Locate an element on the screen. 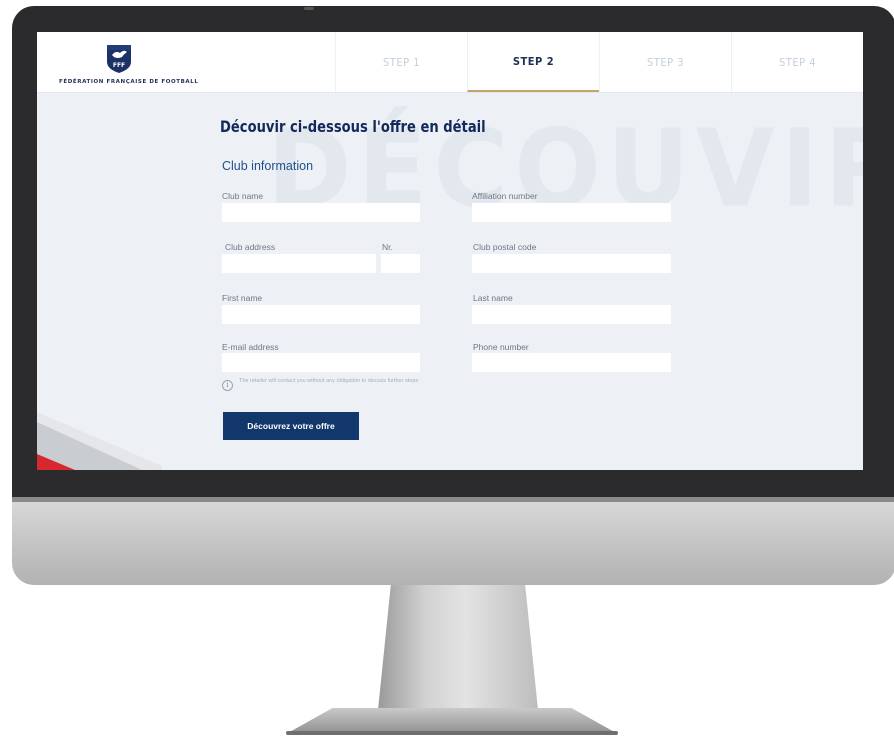 The width and height of the screenshot is (894, 737). corner-stripe-decoration is located at coordinates (99, 441).